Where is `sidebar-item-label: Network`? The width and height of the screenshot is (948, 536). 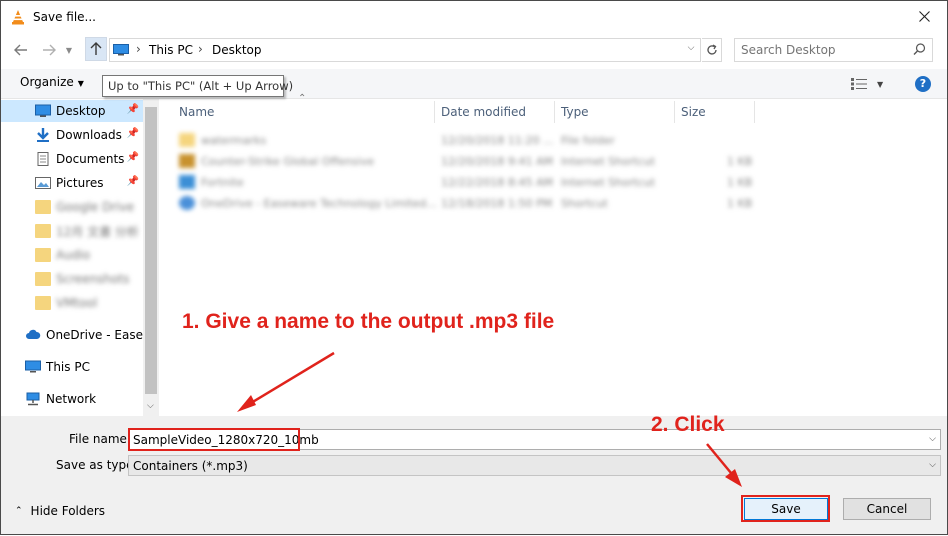 sidebar-item-label: Network is located at coordinates (71, 399).